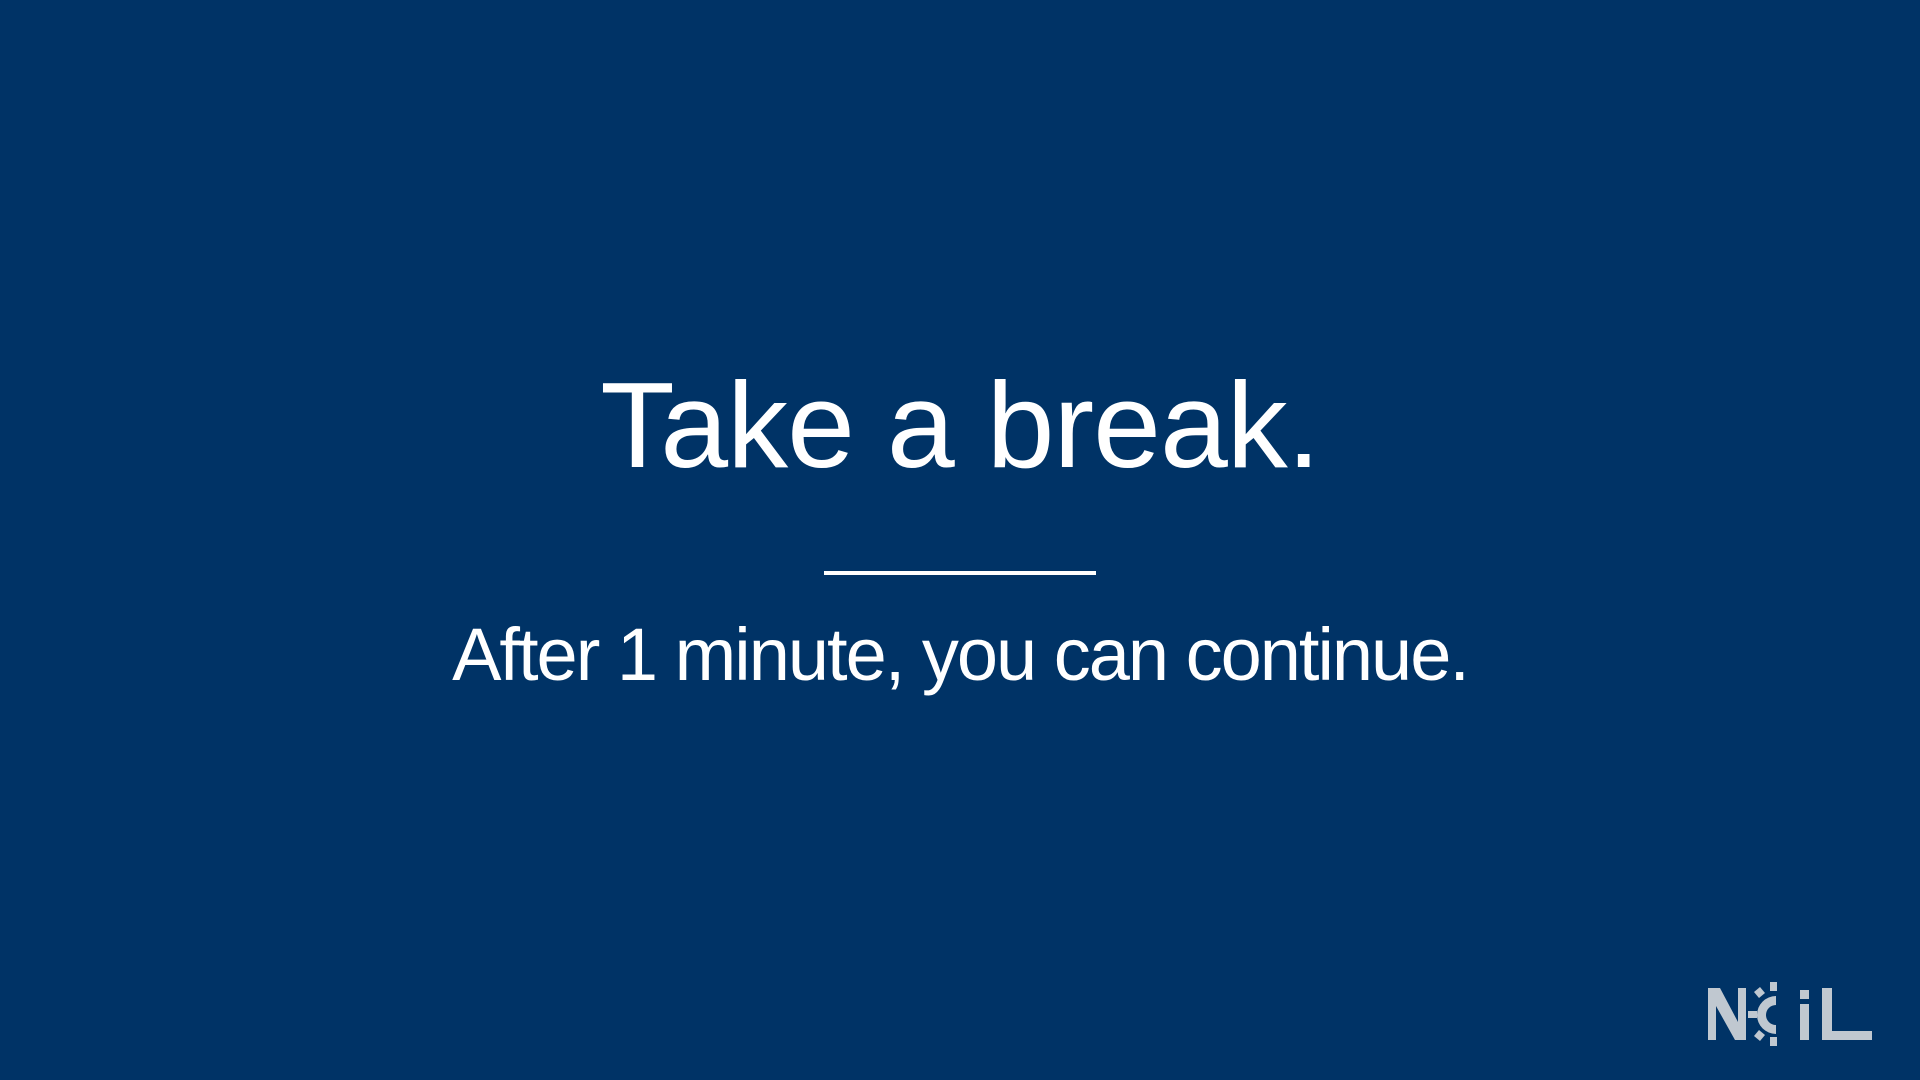 The height and width of the screenshot is (1080, 1920). Describe the element at coordinates (1790, 1014) in the screenshot. I see `ncil-logo` at that location.